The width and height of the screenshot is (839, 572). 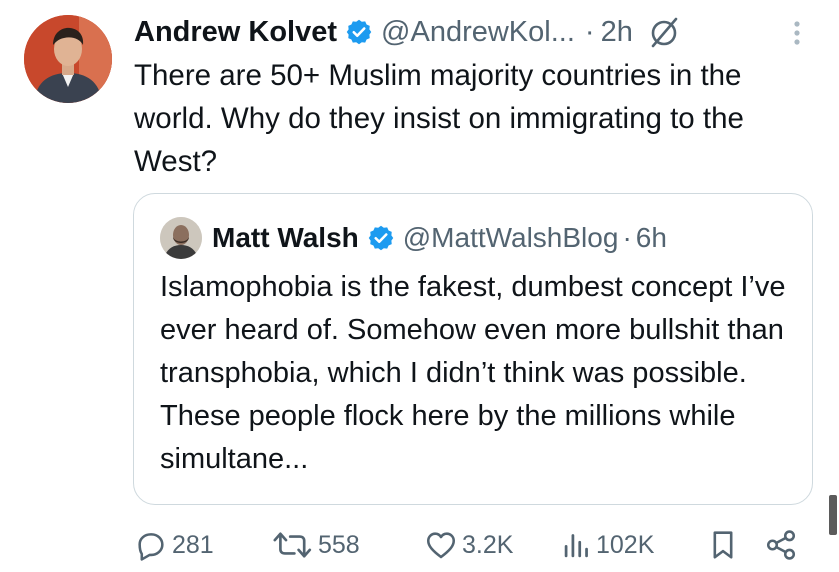 I want to click on reply-count: 281, so click(x=193, y=544).